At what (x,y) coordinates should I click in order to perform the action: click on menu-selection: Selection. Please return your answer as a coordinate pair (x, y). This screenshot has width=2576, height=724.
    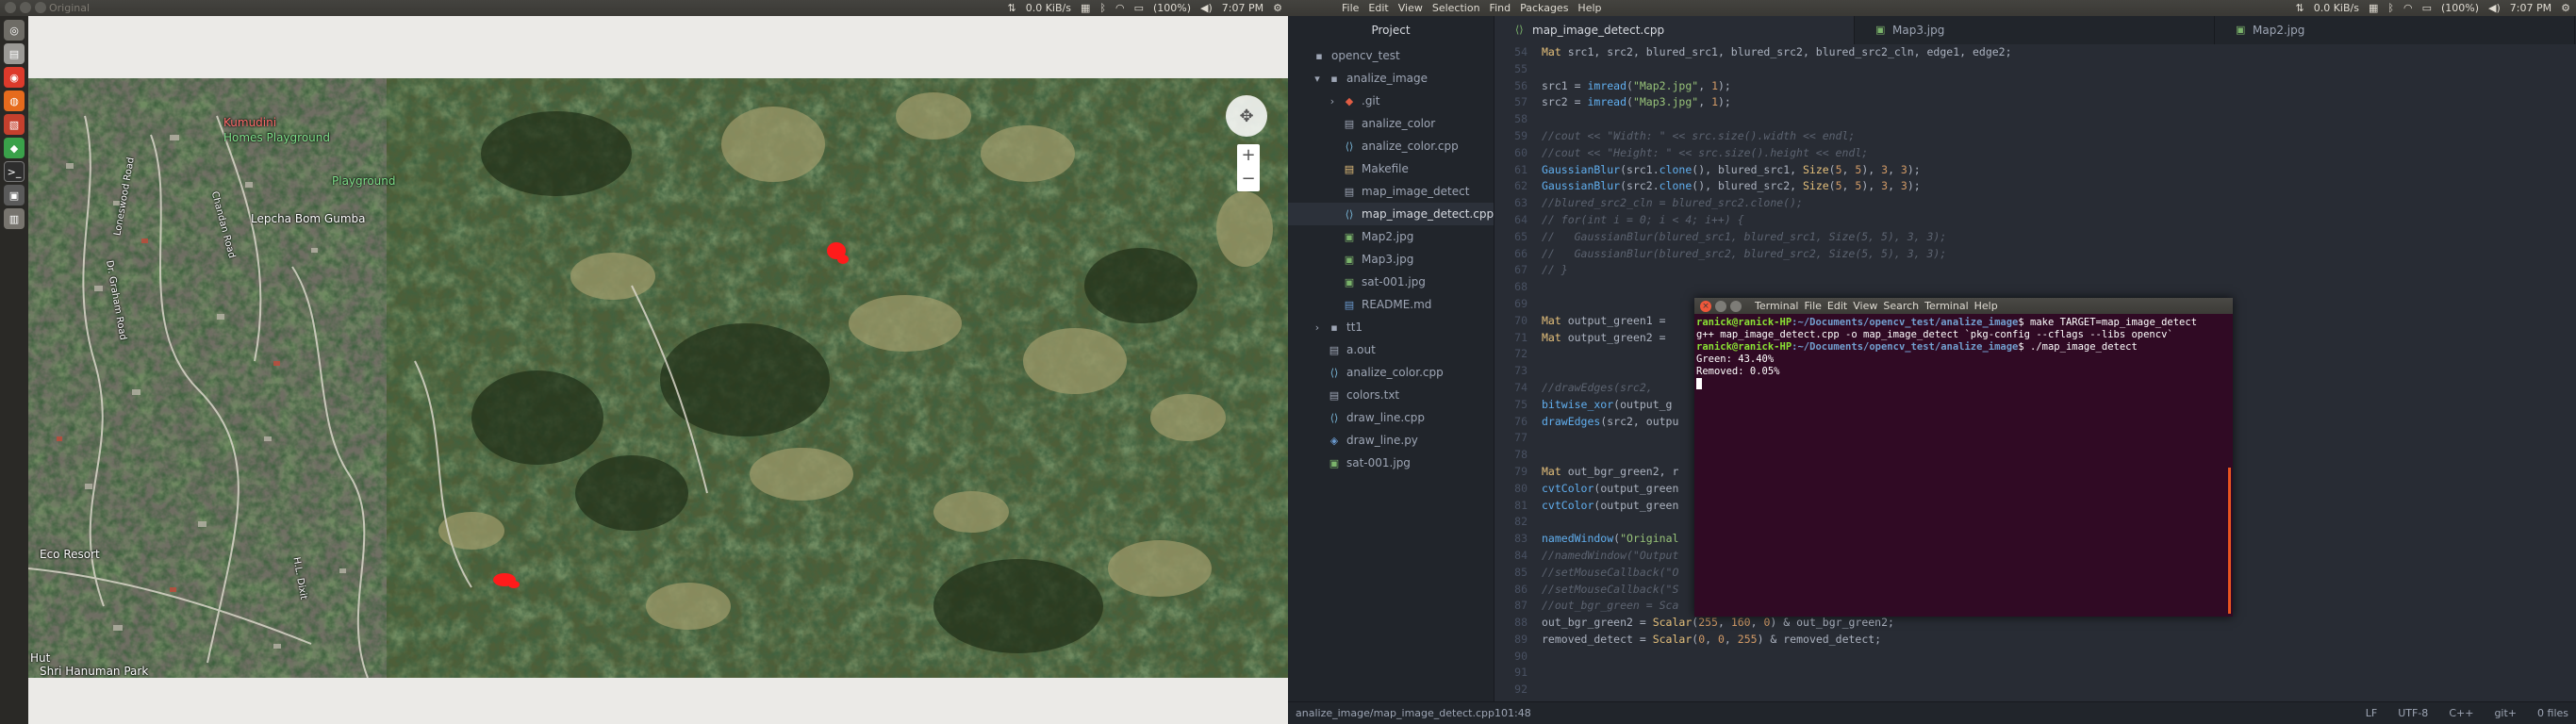
    Looking at the image, I should click on (1456, 8).